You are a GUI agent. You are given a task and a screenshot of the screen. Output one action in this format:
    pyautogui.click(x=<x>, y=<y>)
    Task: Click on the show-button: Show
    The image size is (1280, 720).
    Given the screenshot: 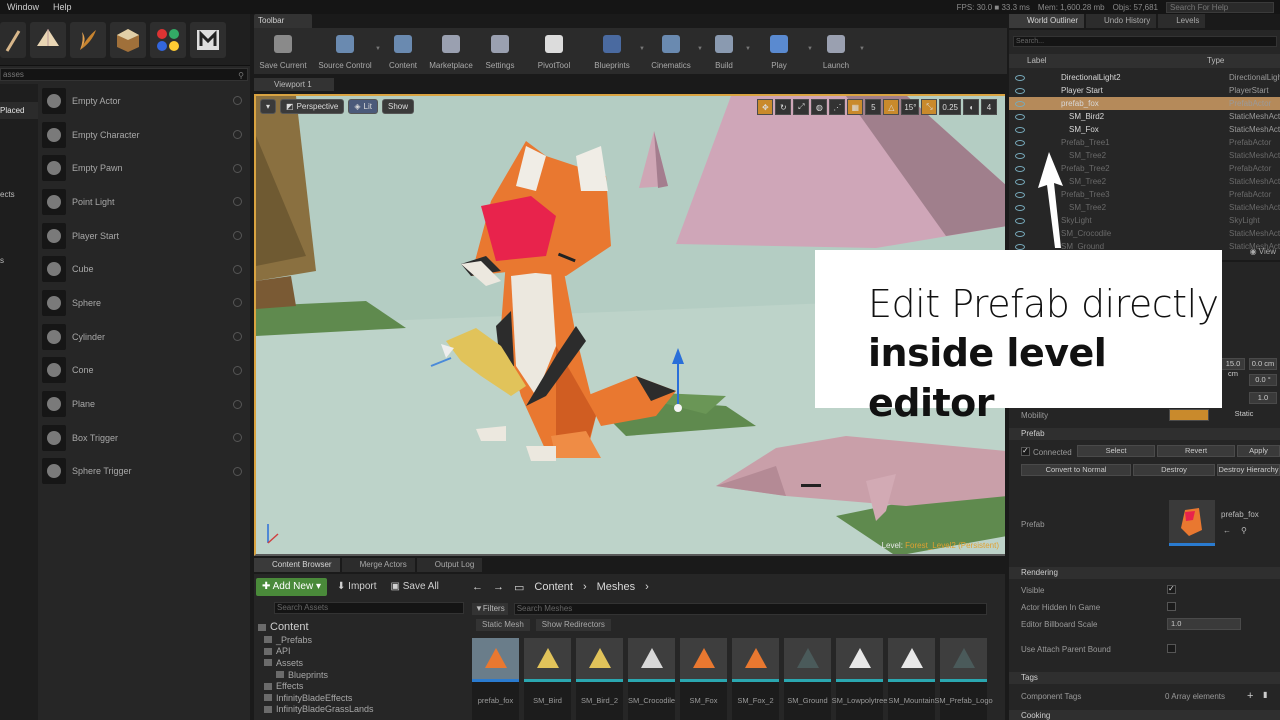 What is the action you would take?
    pyautogui.click(x=397, y=106)
    